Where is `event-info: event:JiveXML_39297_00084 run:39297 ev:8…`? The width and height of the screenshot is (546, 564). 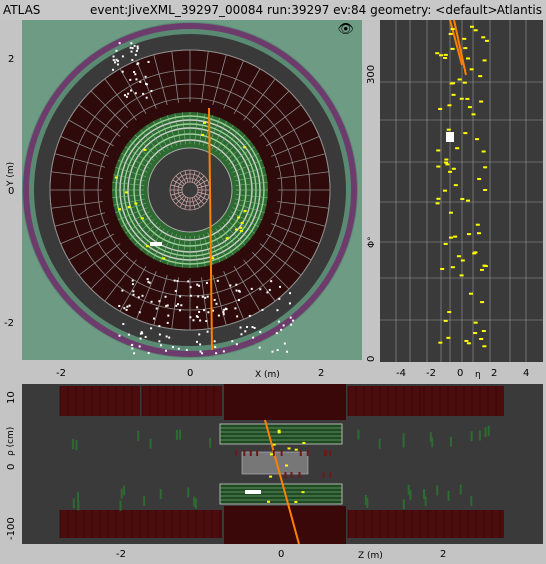
event-info: event:JiveXML_39297_00084 run:39297 ev:8… is located at coordinates (294, 10).